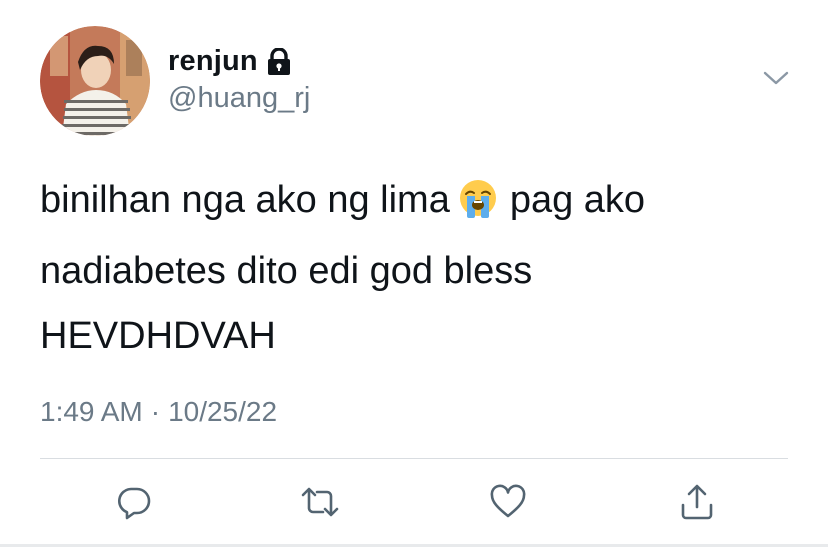 Image resolution: width=828 pixels, height=547 pixels. I want to click on retweet-icon, so click(320, 502).